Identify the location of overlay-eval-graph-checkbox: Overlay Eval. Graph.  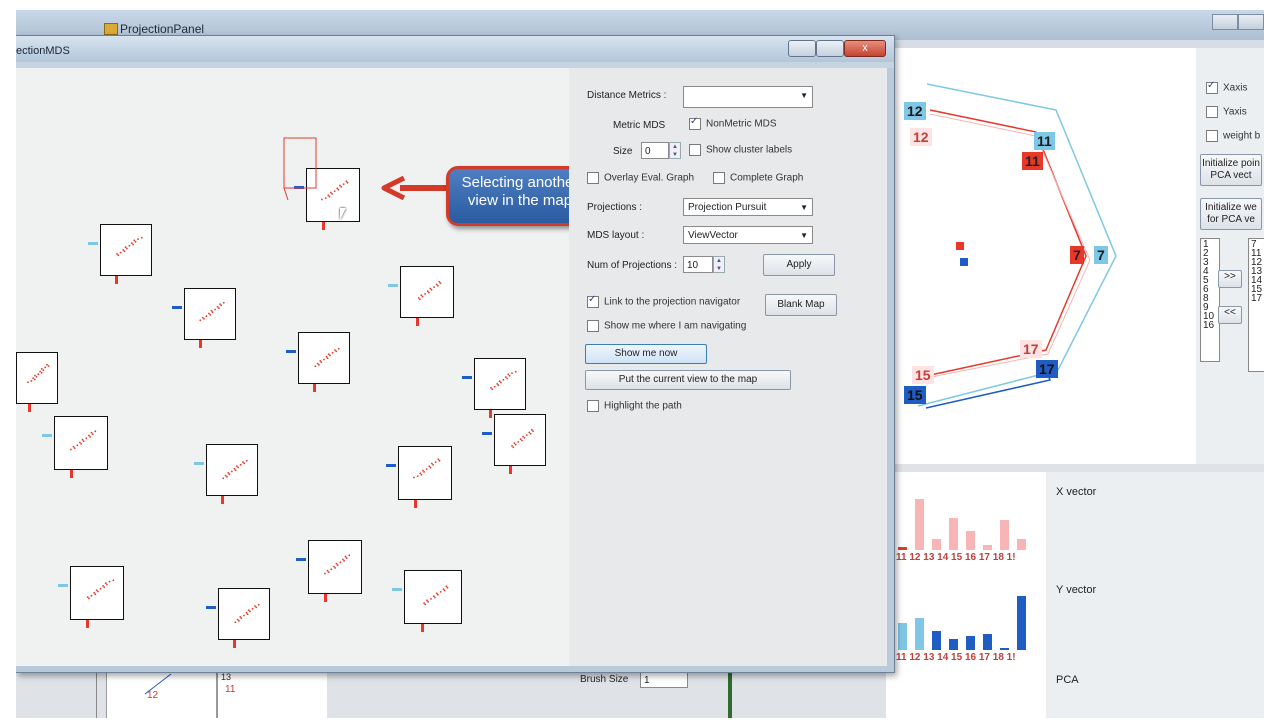
(640, 178).